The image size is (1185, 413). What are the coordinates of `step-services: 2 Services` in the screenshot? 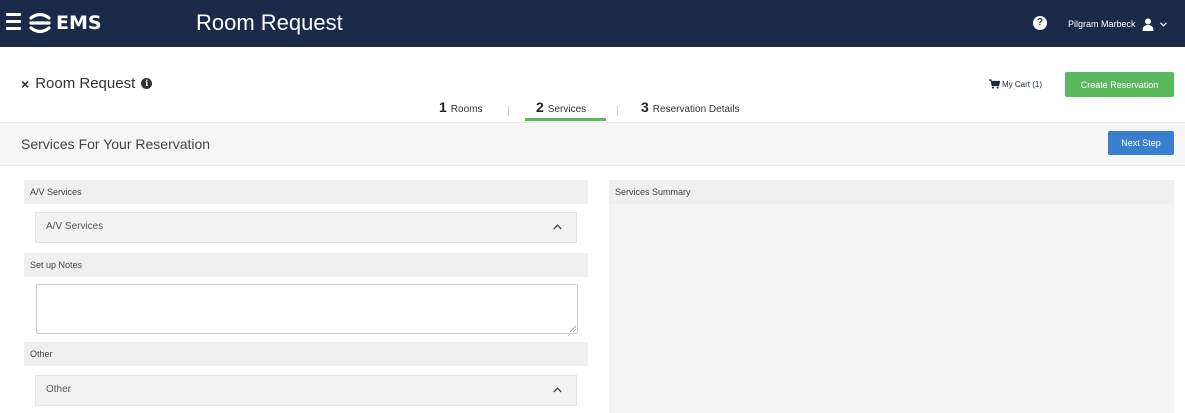 It's located at (561, 107).